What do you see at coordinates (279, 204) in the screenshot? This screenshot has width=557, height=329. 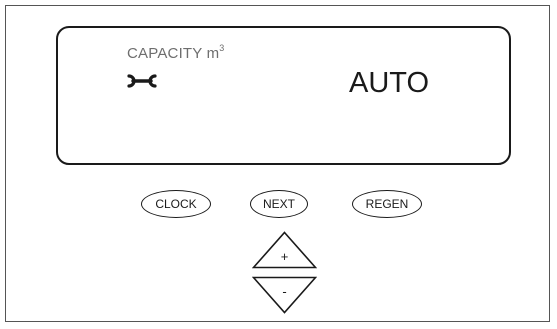 I see `next-button: NEXT` at bounding box center [279, 204].